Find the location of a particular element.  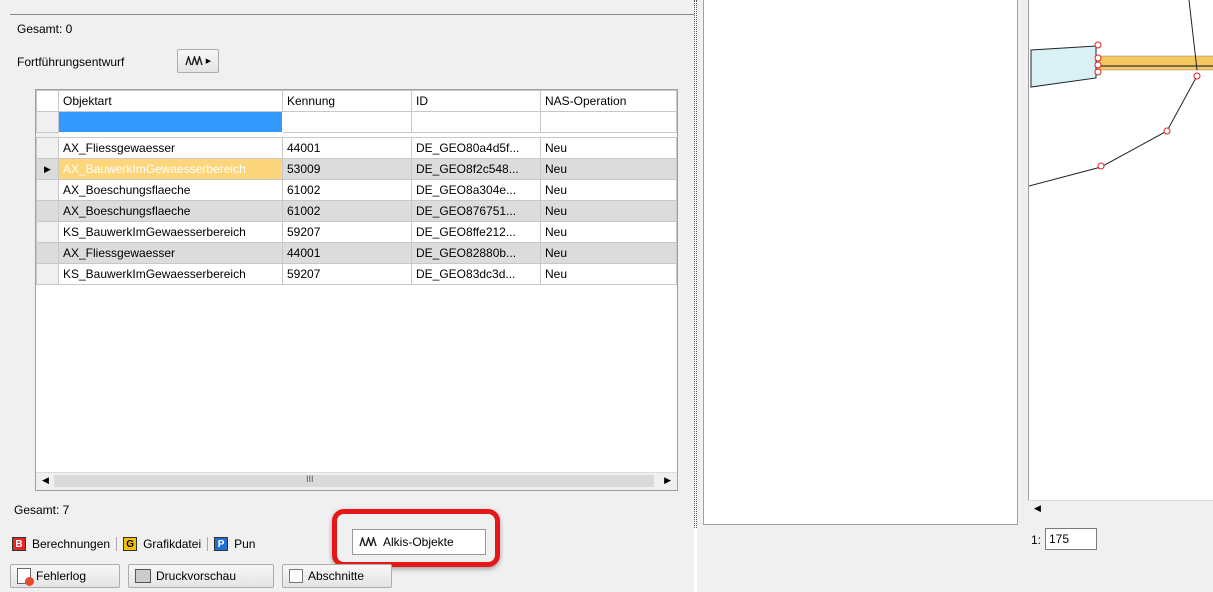

druckvorschau-button: Druckvorschau is located at coordinates (201, 576).